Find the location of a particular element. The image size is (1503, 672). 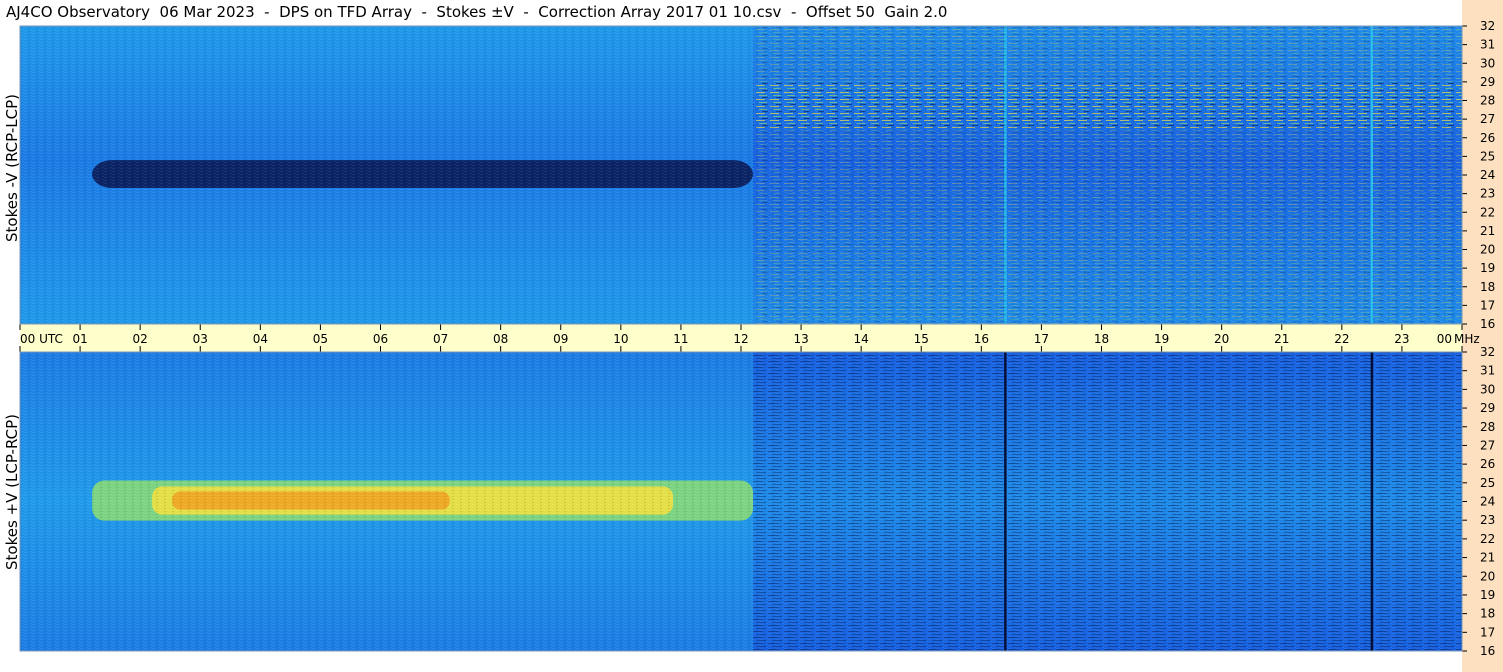

utc-tick-label: 00 is located at coordinates (1444, 339).